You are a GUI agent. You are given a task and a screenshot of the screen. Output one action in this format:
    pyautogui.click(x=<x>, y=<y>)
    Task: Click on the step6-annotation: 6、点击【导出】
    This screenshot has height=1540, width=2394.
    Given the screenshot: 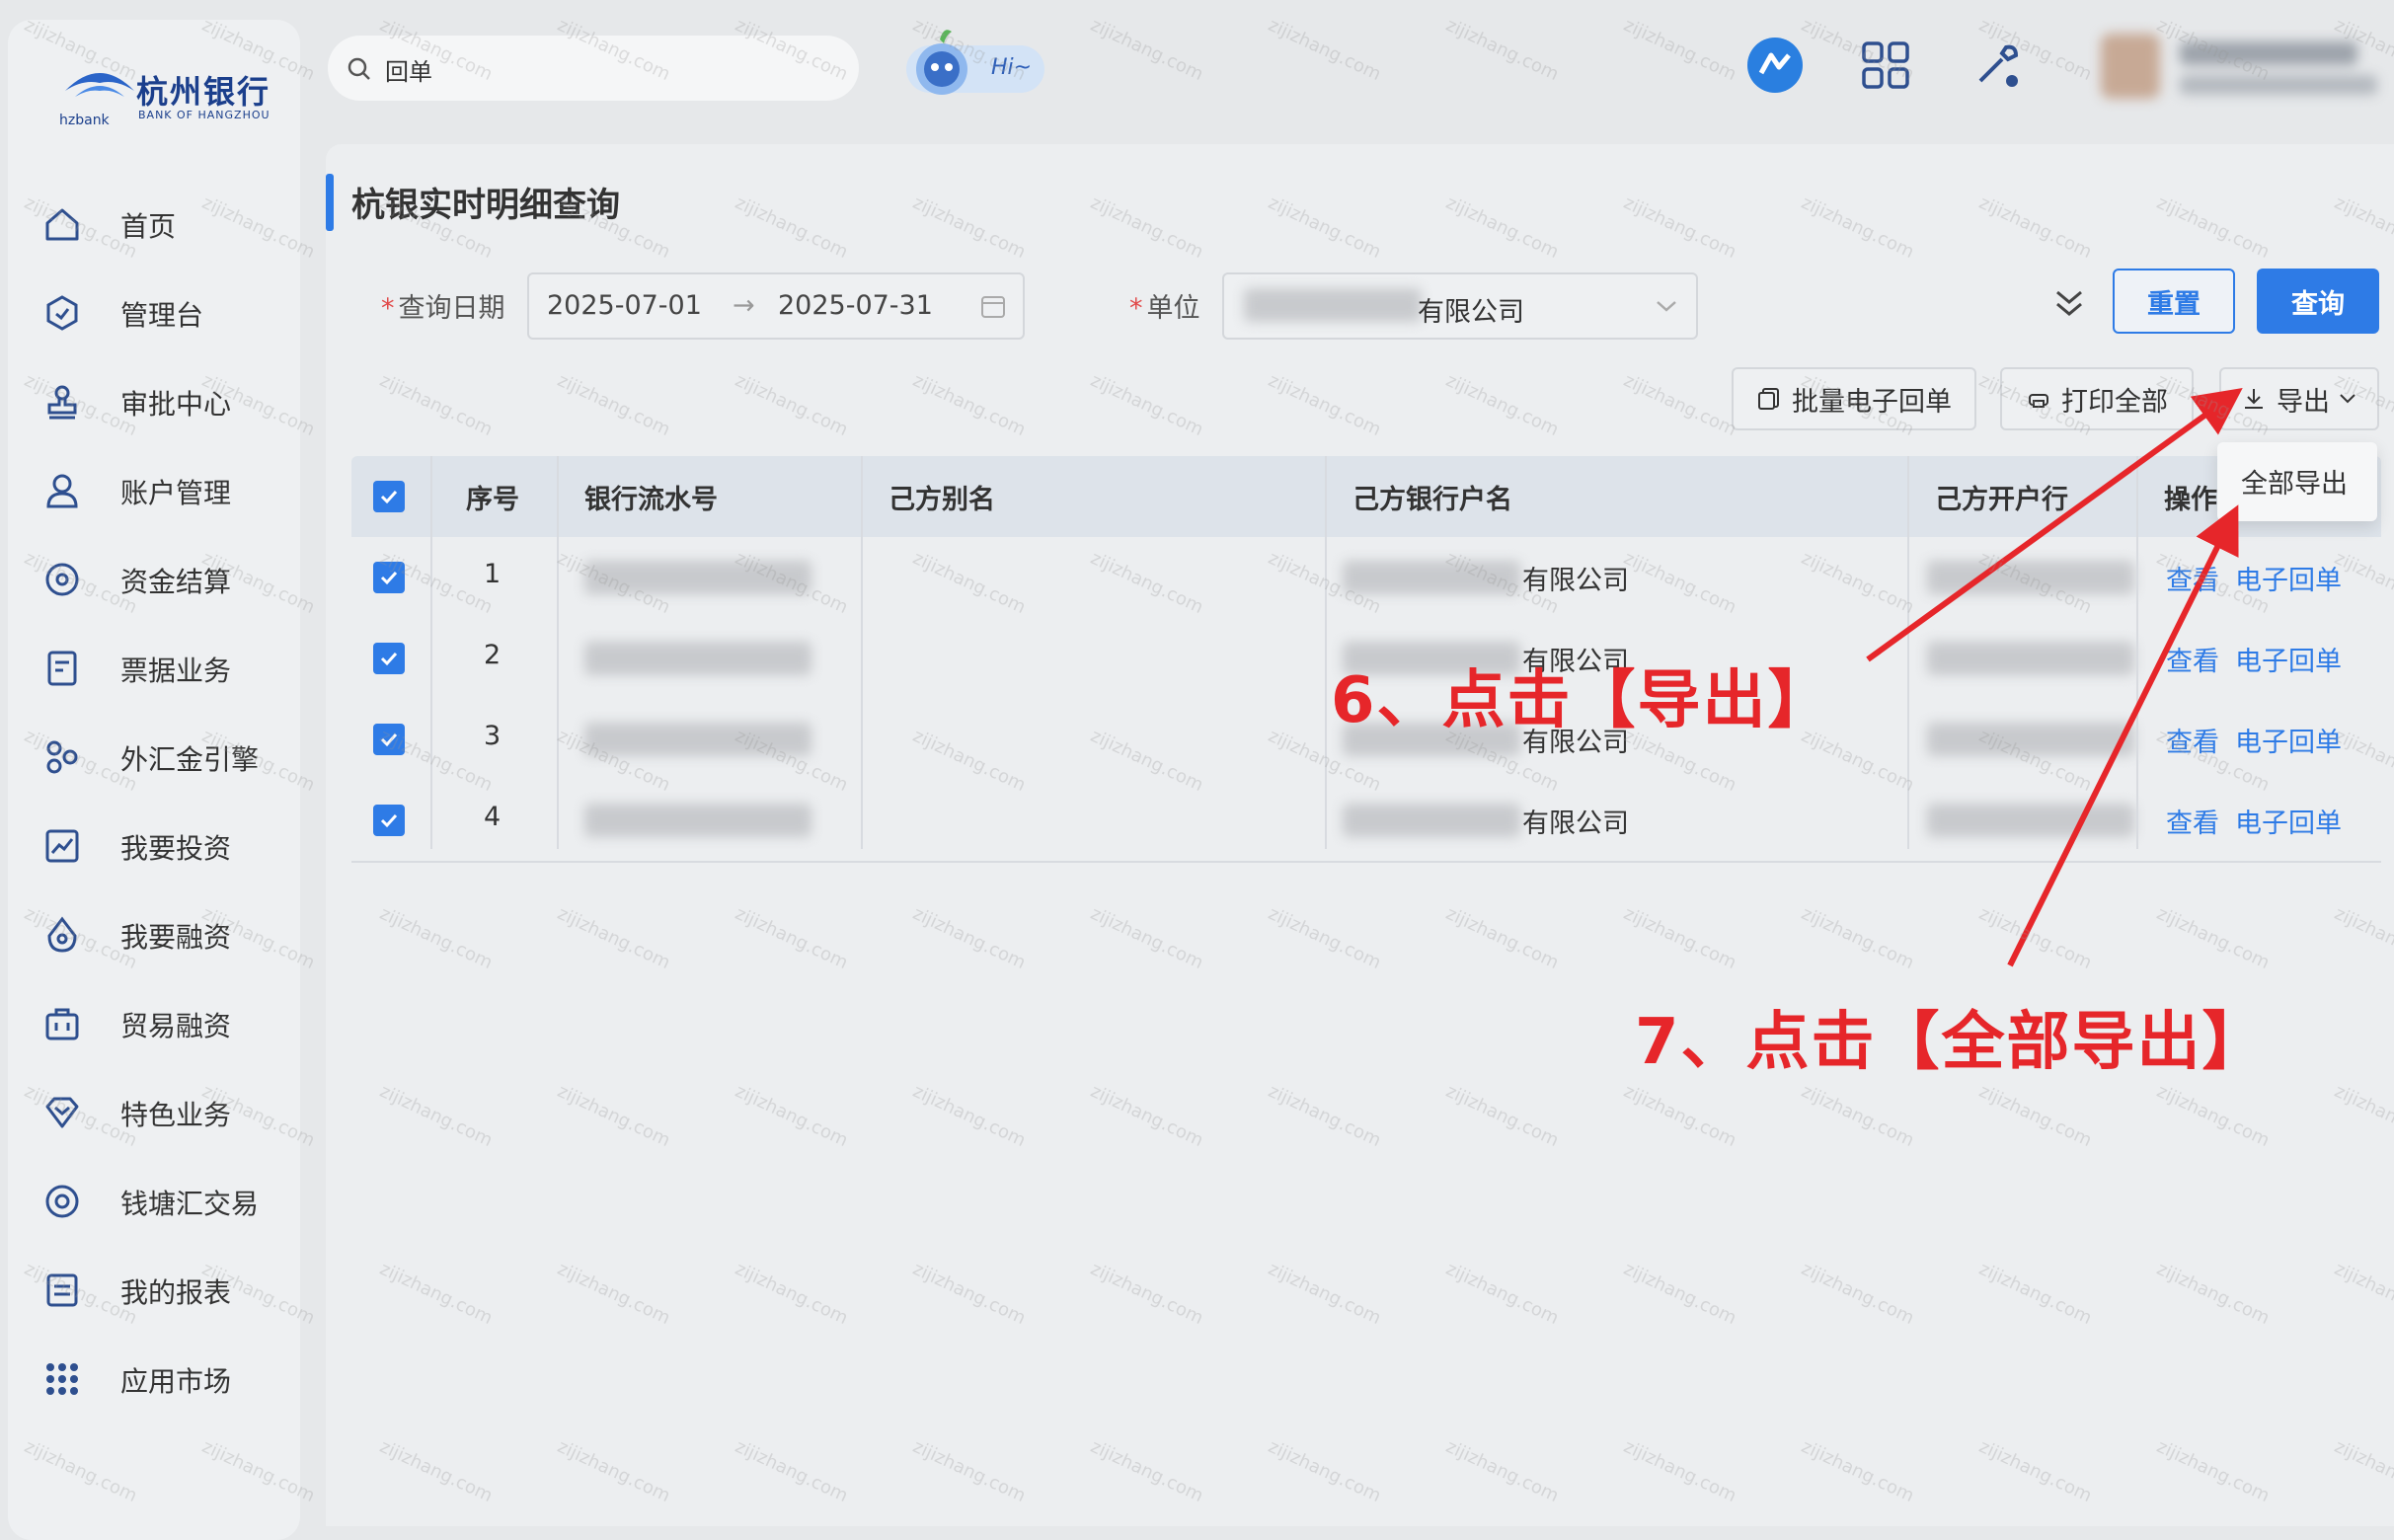 What is the action you would take?
    pyautogui.click(x=1582, y=700)
    